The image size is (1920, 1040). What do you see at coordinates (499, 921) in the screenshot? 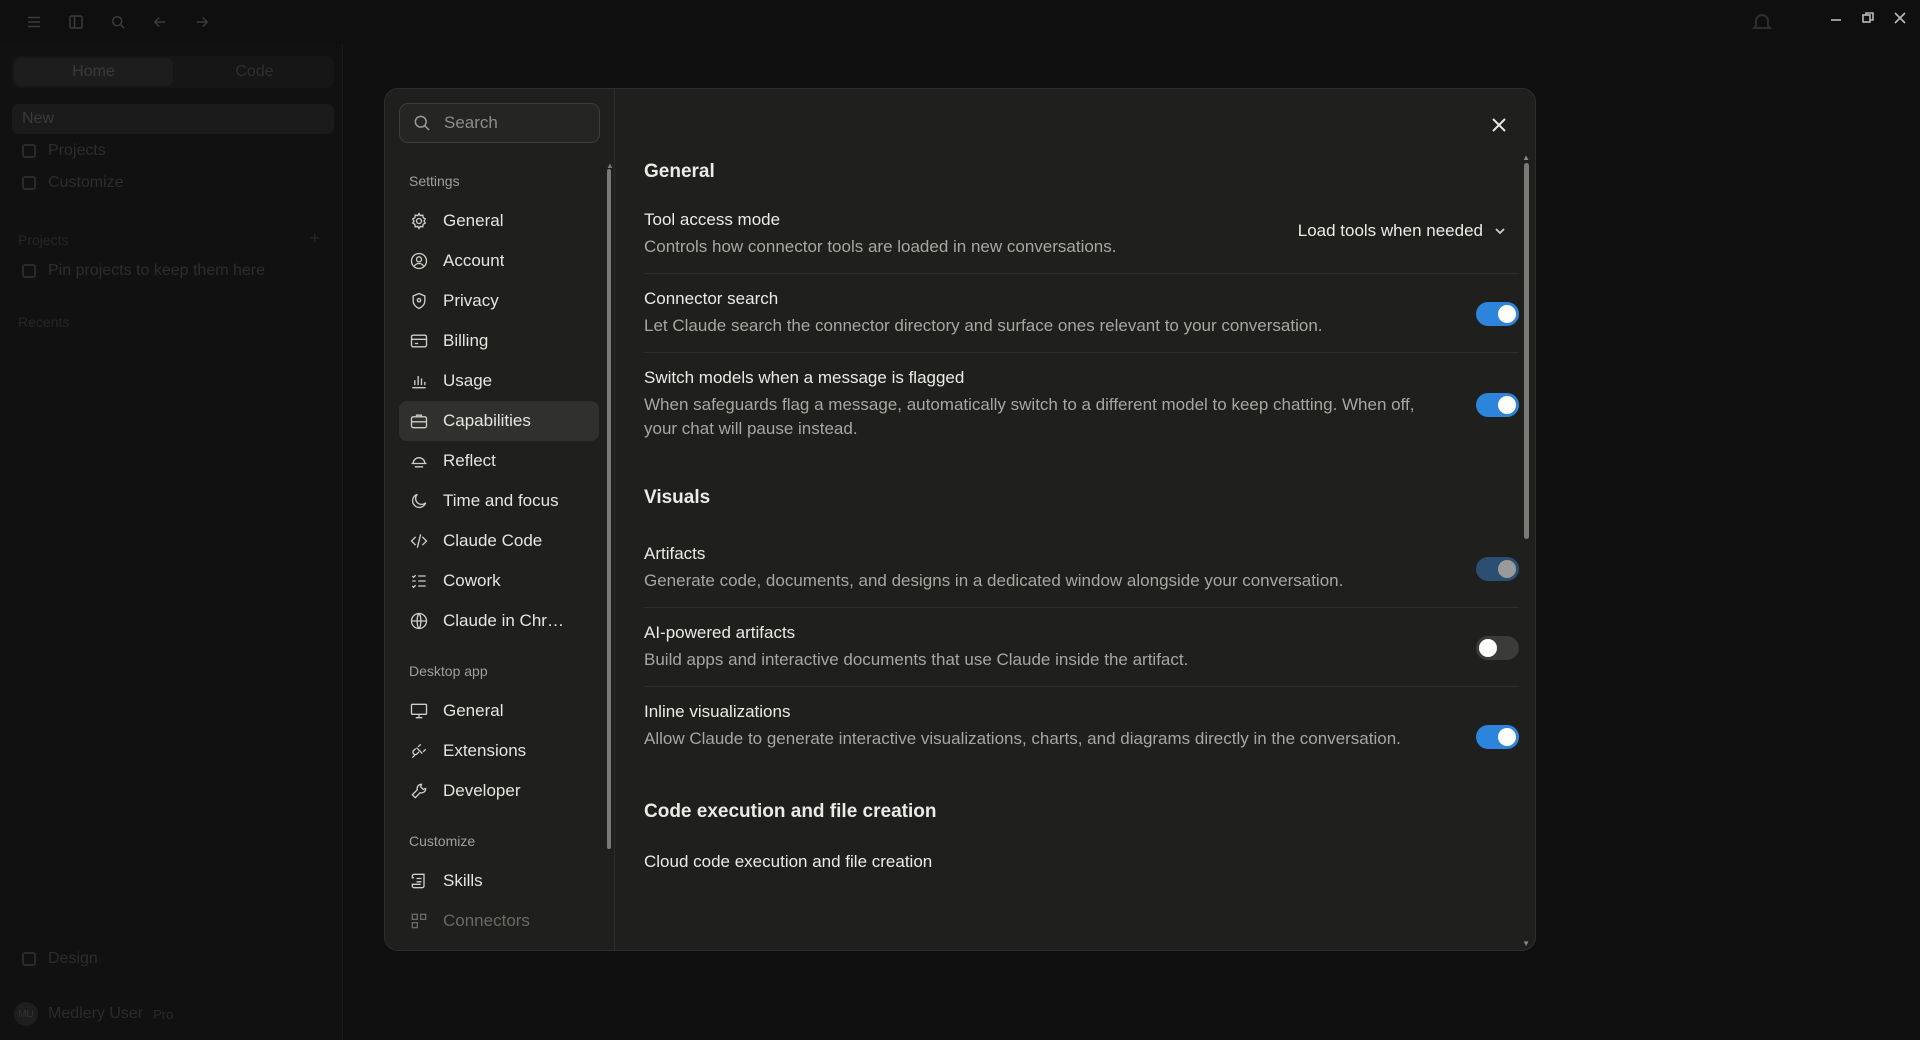
I see `nav-item-connectors: Connectors` at bounding box center [499, 921].